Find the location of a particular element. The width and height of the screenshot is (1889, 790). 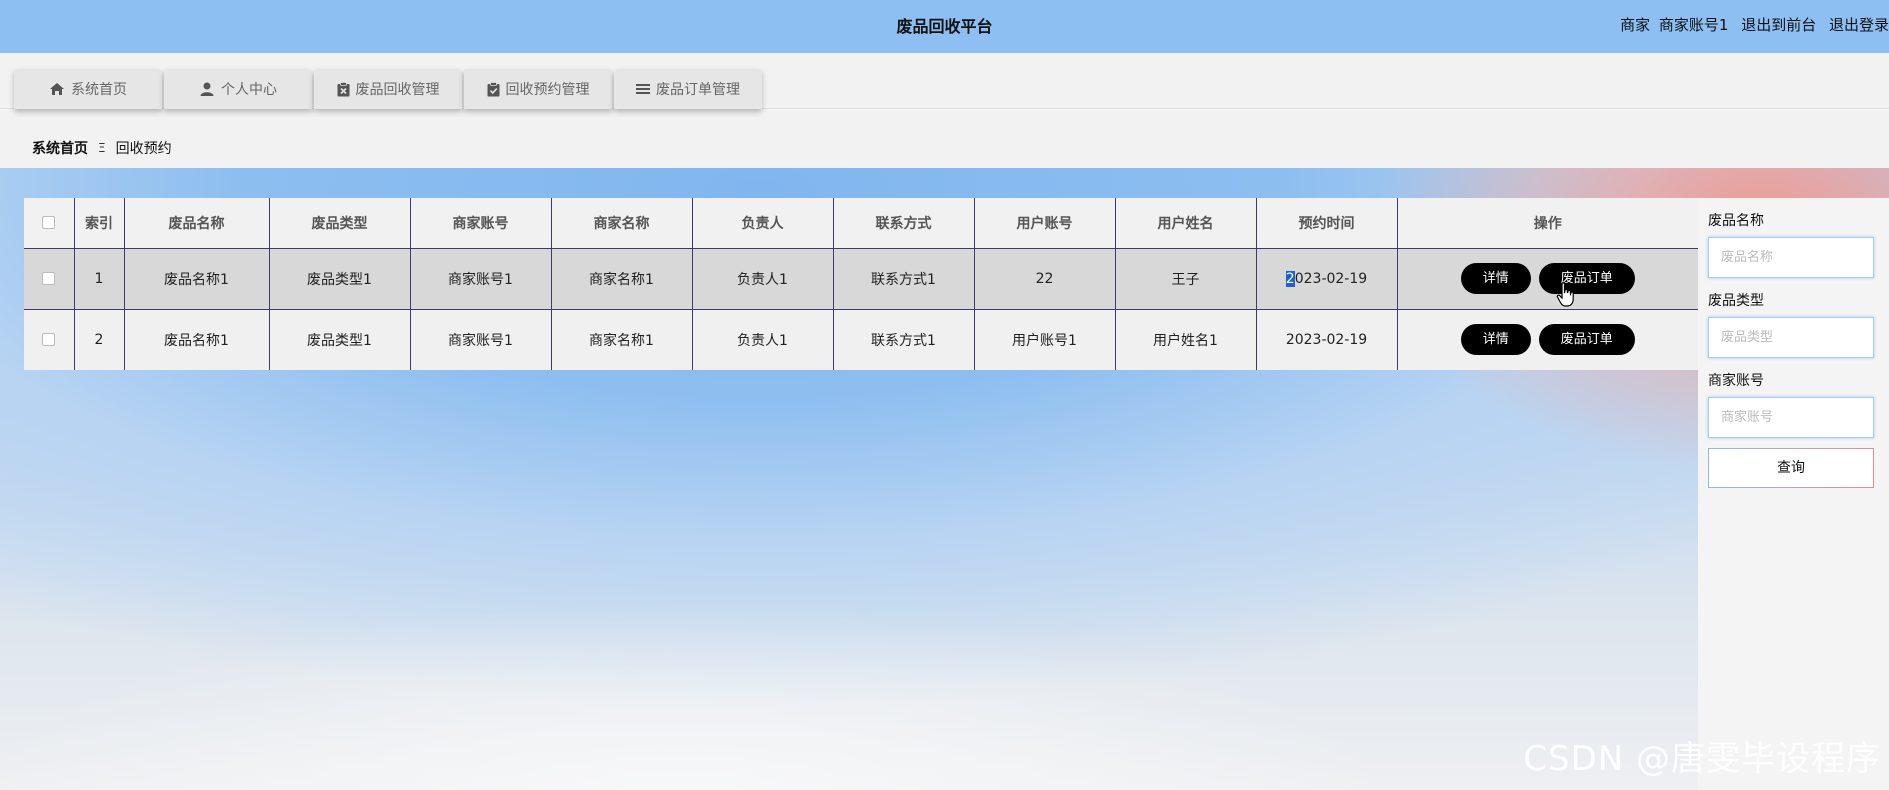

col-user-account: 用户账号 is located at coordinates (1045, 223).